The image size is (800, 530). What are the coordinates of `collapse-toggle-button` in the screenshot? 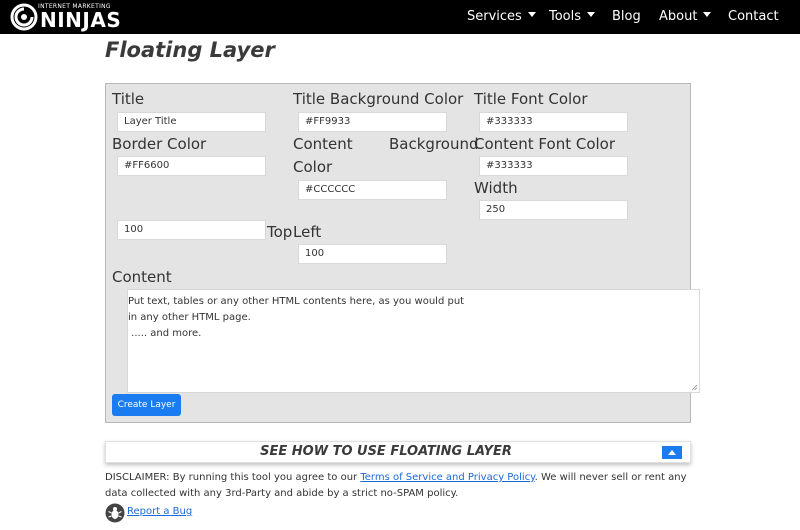 It's located at (672, 452).